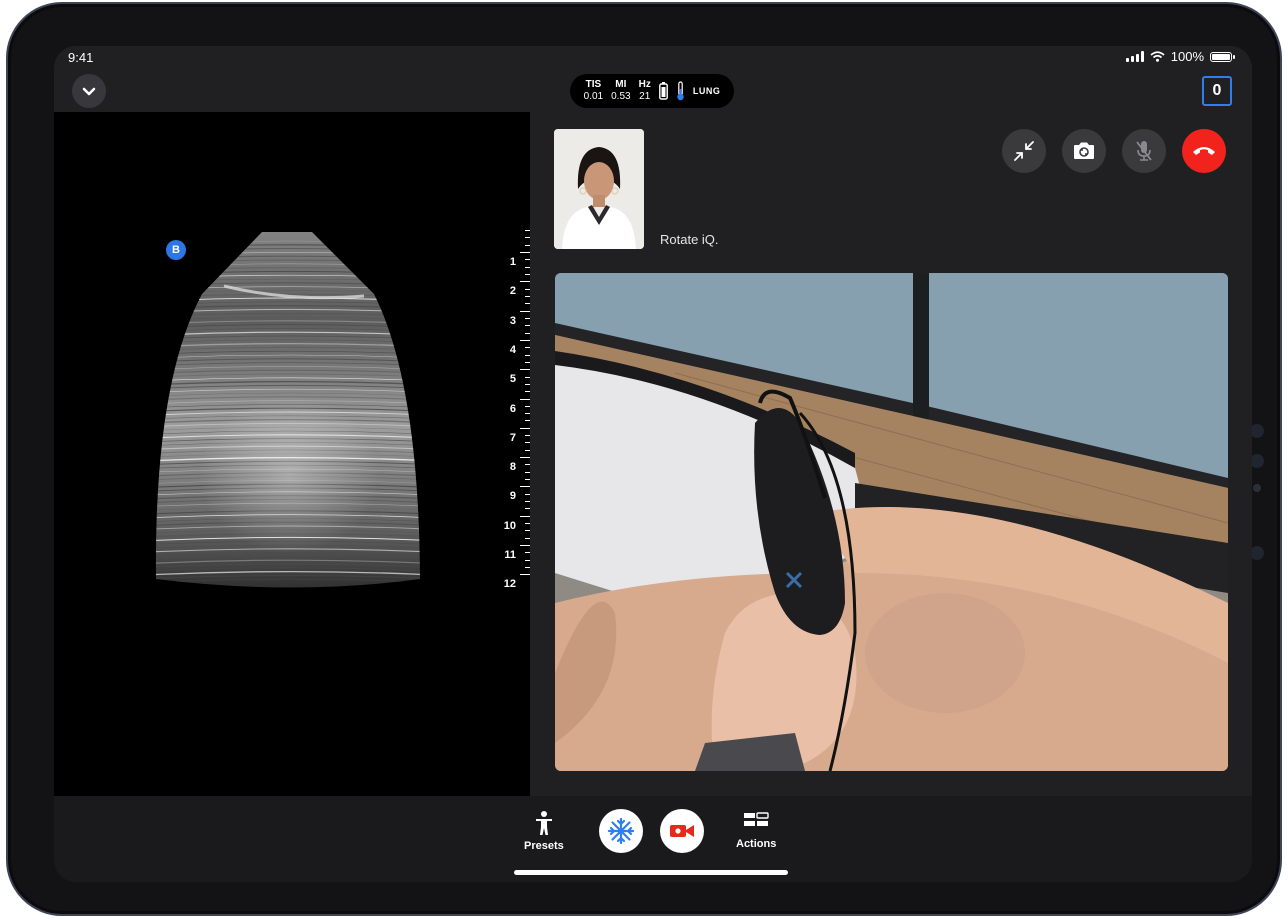 Image resolution: width=1288 pixels, height=920 pixels. What do you see at coordinates (512, 496) in the screenshot?
I see `depth-tick-label: 9` at bounding box center [512, 496].